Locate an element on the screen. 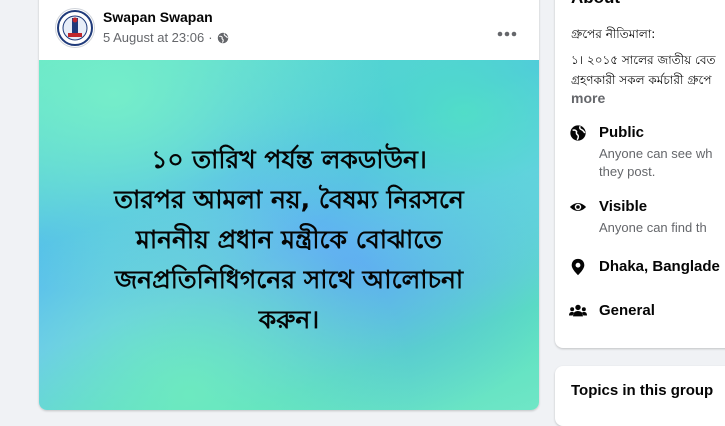  about-title: About is located at coordinates (595, 4).